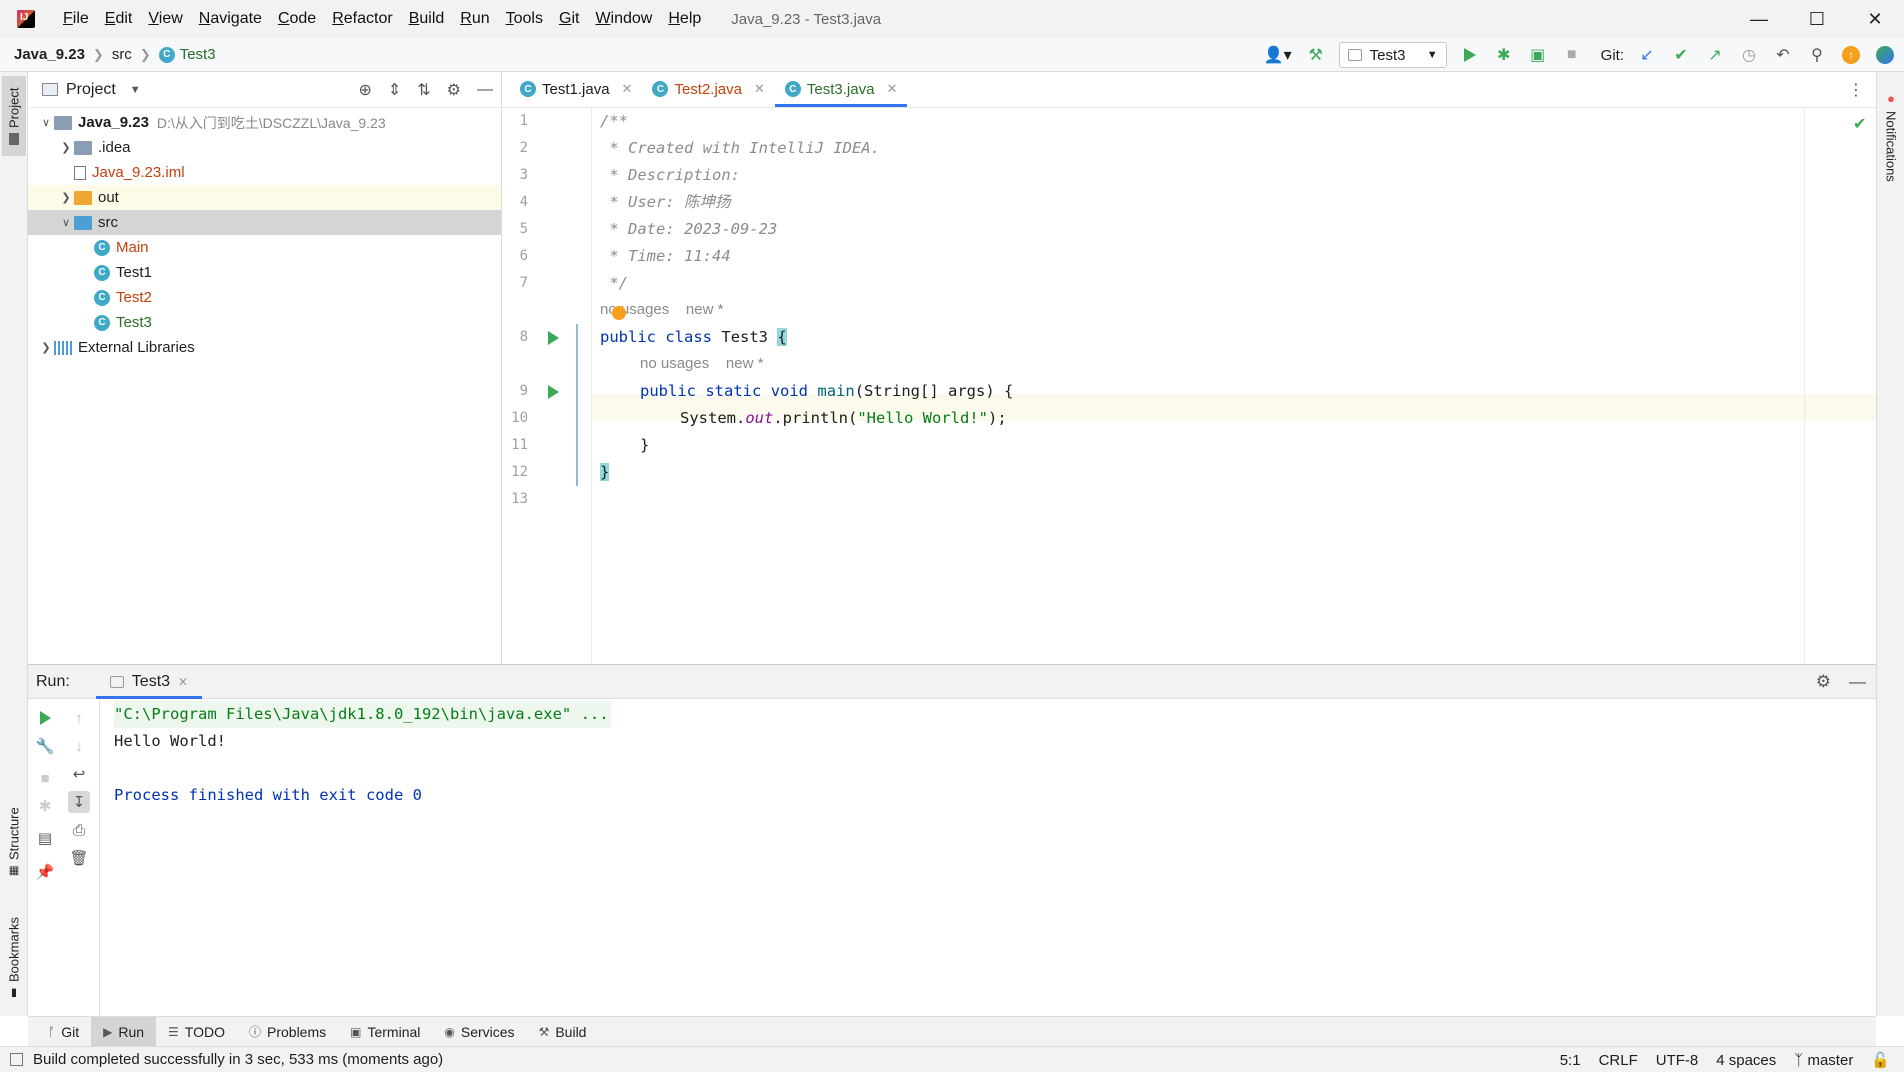  What do you see at coordinates (79, 858) in the screenshot?
I see `trash-icon: 🗑` at bounding box center [79, 858].